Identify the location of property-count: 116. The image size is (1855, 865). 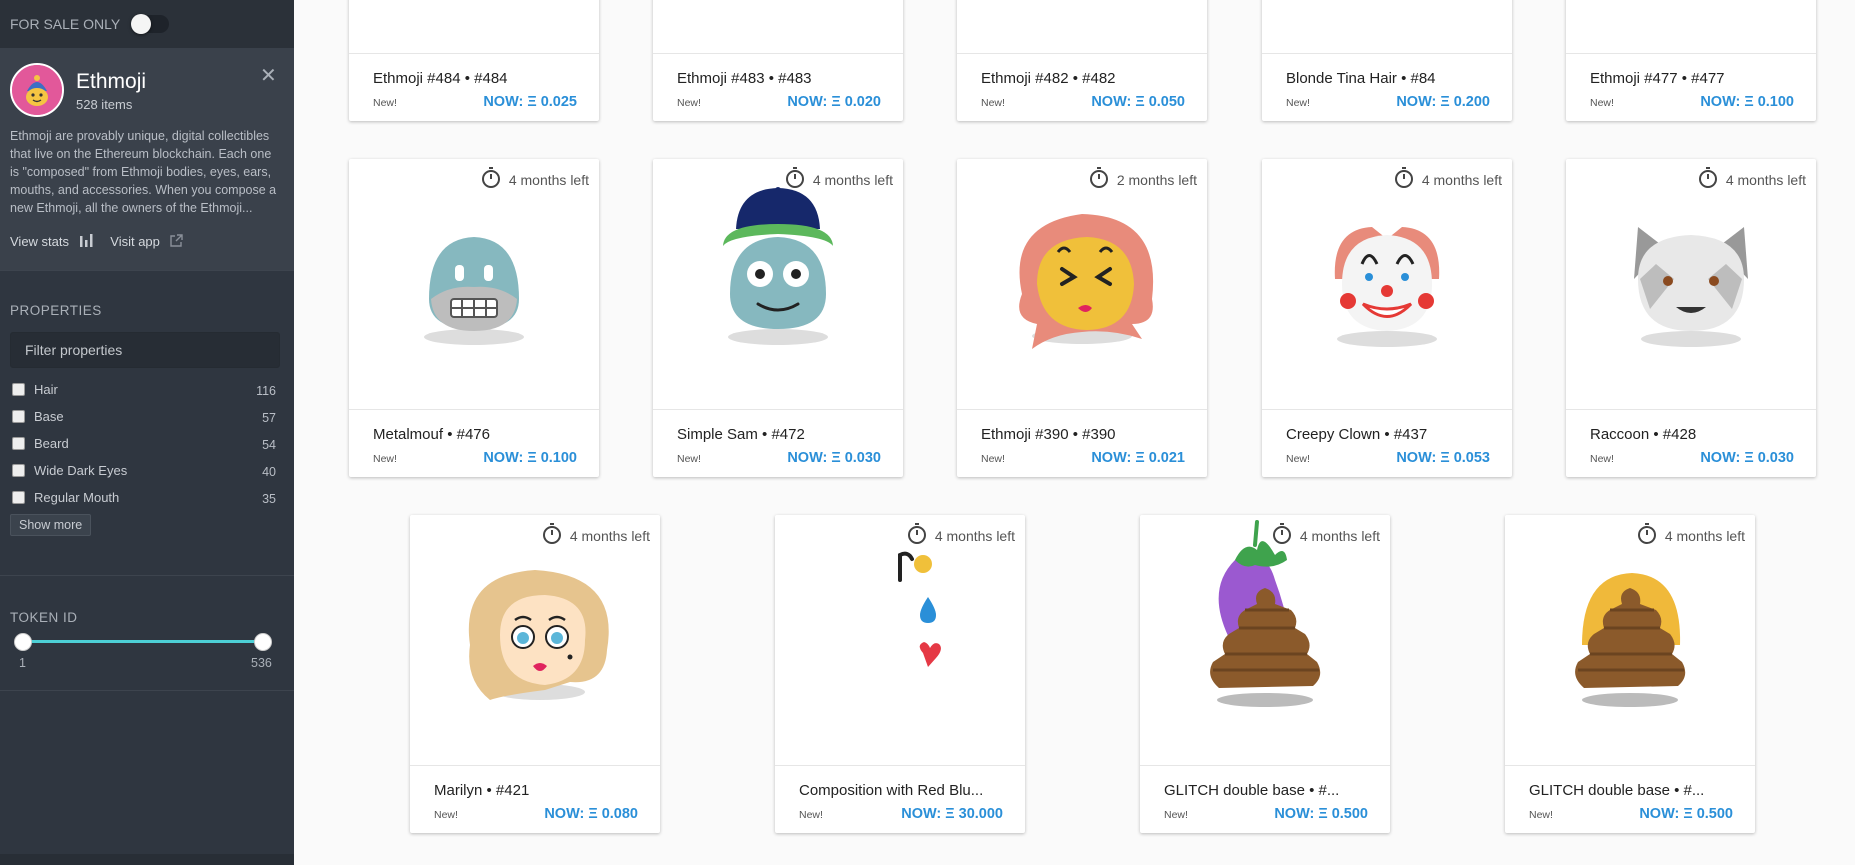
(266, 391).